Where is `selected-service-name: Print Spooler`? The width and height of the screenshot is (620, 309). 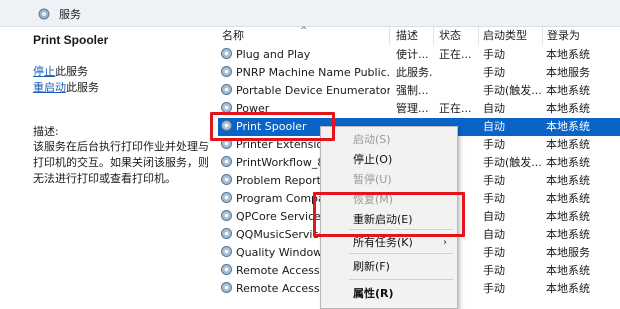 selected-service-name: Print Spooler is located at coordinates (71, 40).